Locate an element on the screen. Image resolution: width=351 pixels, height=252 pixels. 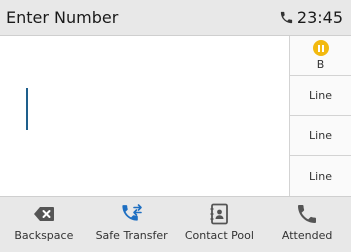
line-key-1: Line is located at coordinates (320, 96).